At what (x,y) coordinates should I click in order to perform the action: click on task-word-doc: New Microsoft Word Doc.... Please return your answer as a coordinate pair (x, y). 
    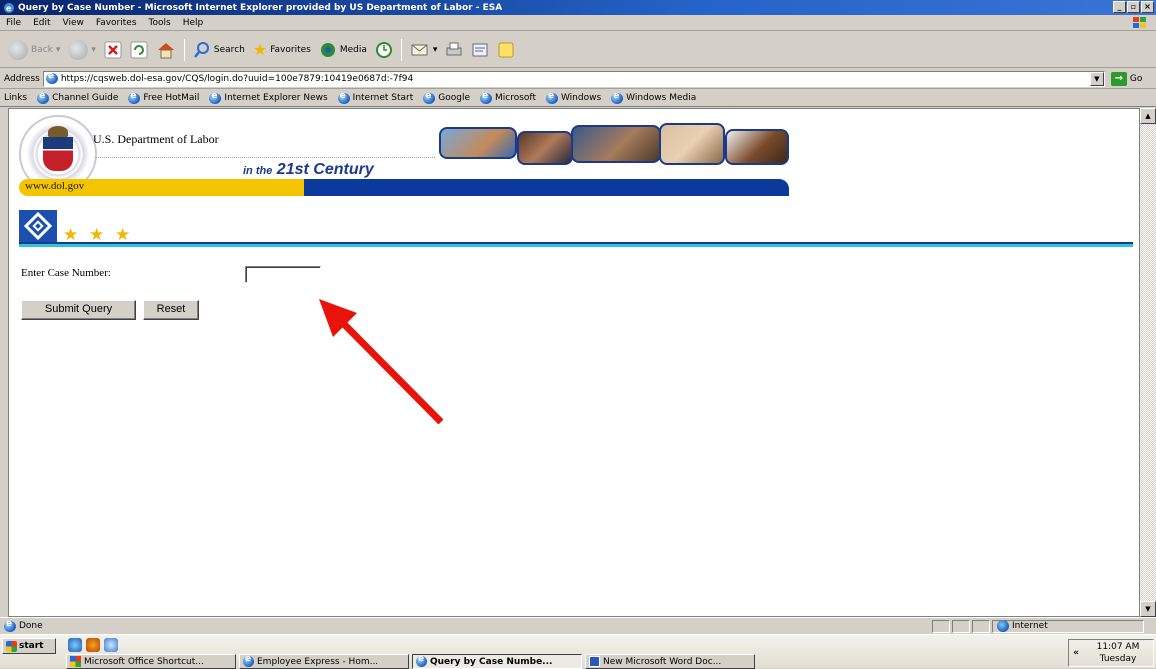
    Looking at the image, I should click on (670, 661).